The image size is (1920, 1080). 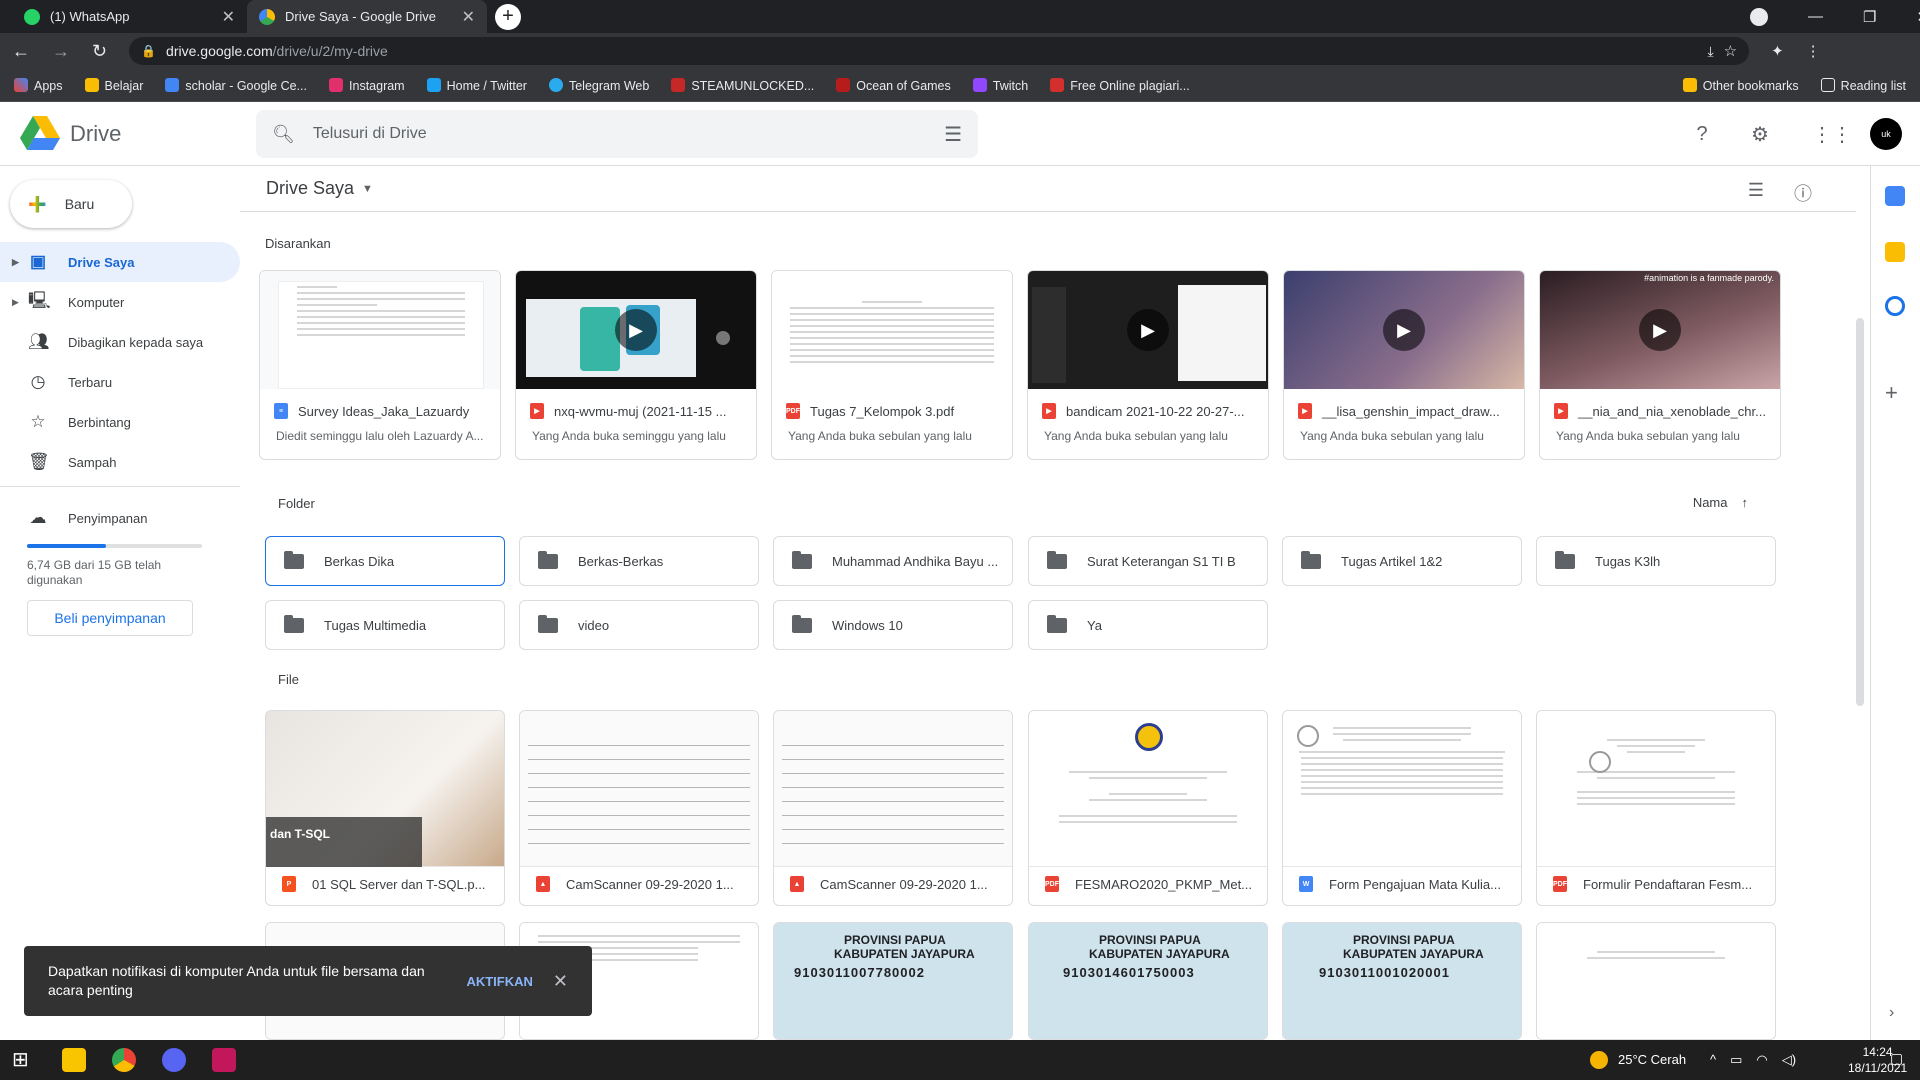 What do you see at coordinates (893, 85) in the screenshot?
I see `bookmark-ocean-of-games: Ocean of Games` at bounding box center [893, 85].